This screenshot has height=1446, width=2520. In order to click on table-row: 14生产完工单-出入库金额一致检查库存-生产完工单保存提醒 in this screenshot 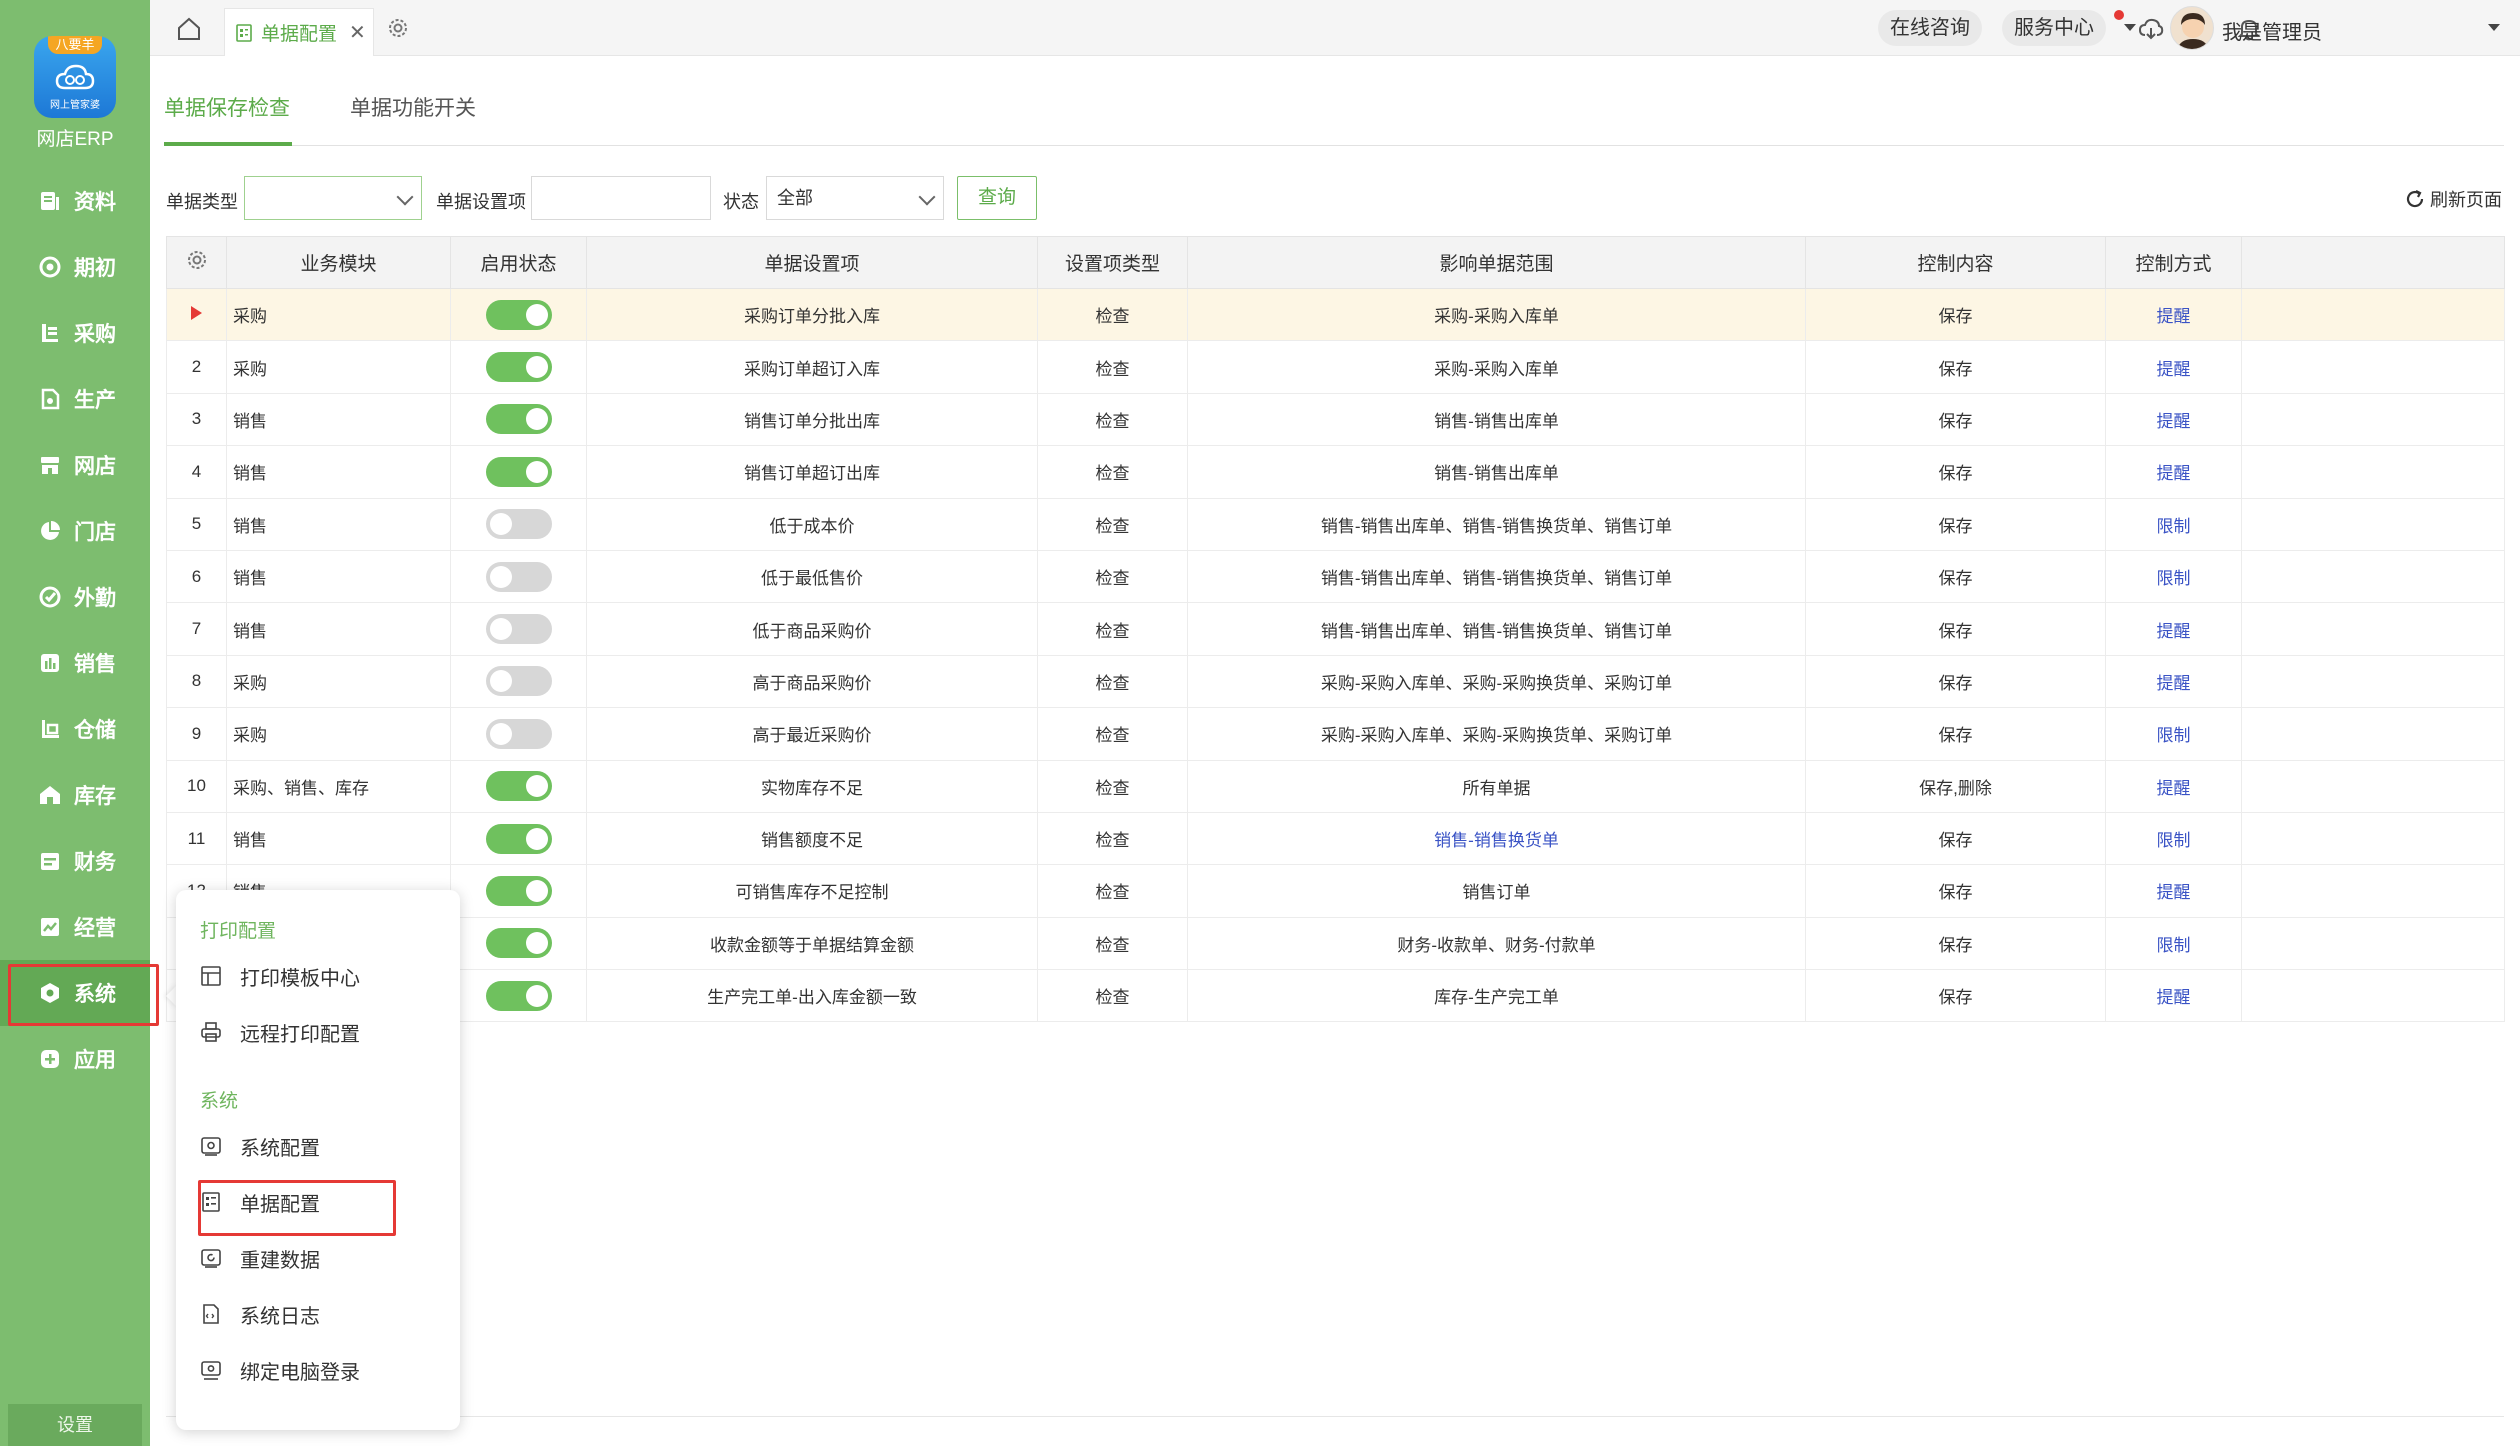, I will do `click(1335, 996)`.